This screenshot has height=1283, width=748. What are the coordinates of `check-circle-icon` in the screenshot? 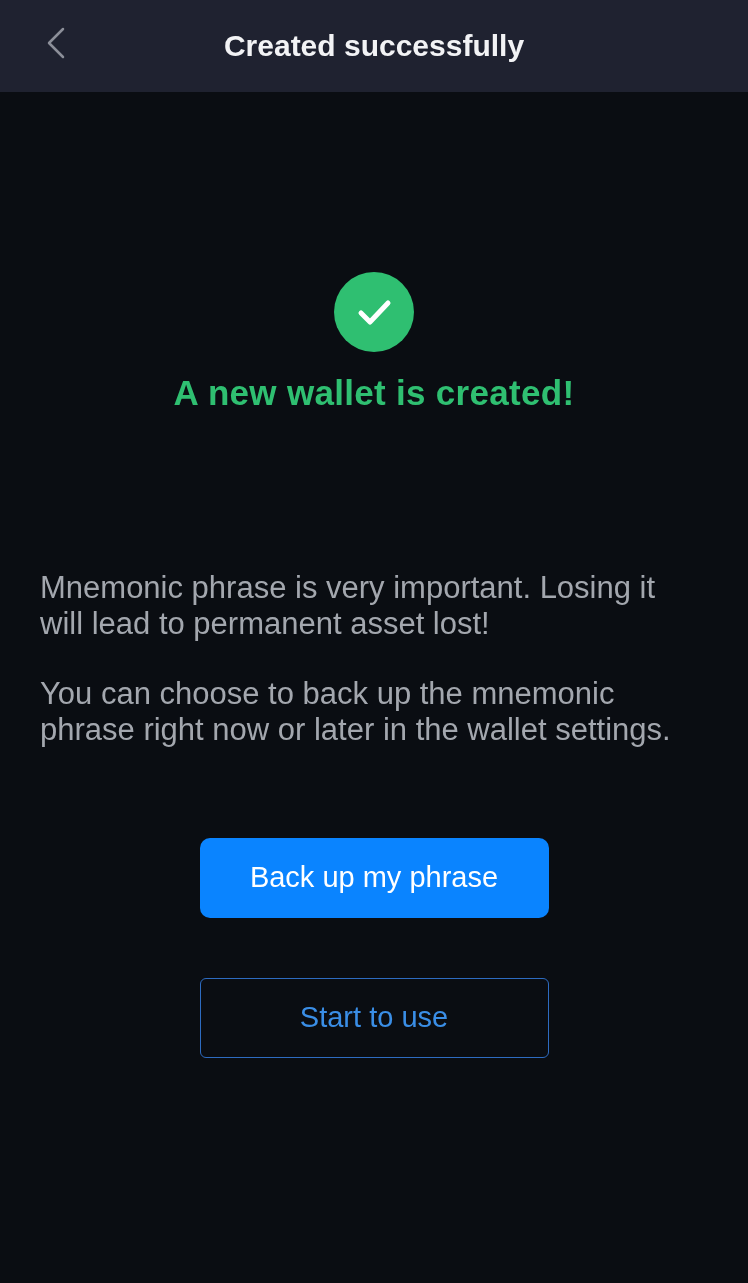 It's located at (374, 312).